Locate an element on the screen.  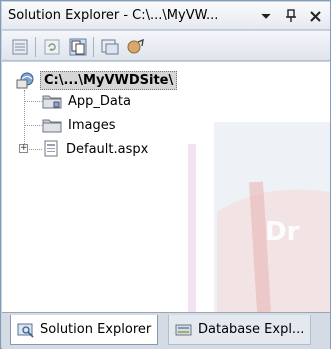
close-icon is located at coordinates (315, 16).